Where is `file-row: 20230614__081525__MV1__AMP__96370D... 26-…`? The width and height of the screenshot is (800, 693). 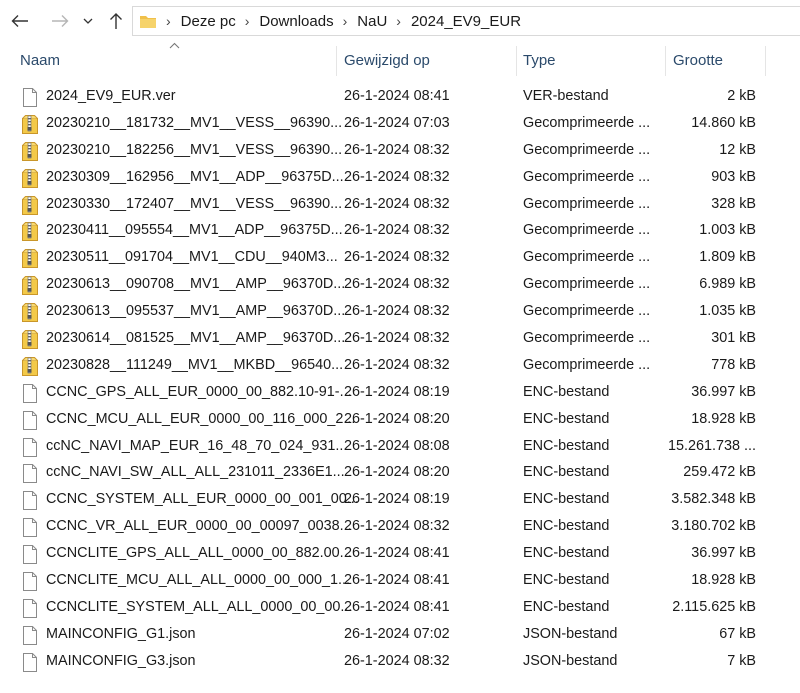 file-row: 20230614__081525__MV1__AMP__96370D... 26-… is located at coordinates (400, 339).